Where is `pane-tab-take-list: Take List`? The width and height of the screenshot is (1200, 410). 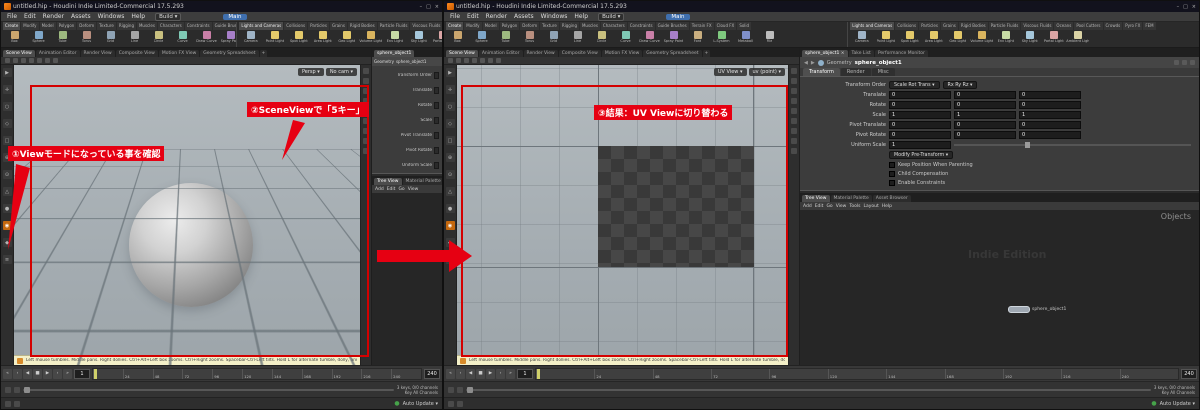
pane-tab-take-list: Take List is located at coordinates (861, 53).